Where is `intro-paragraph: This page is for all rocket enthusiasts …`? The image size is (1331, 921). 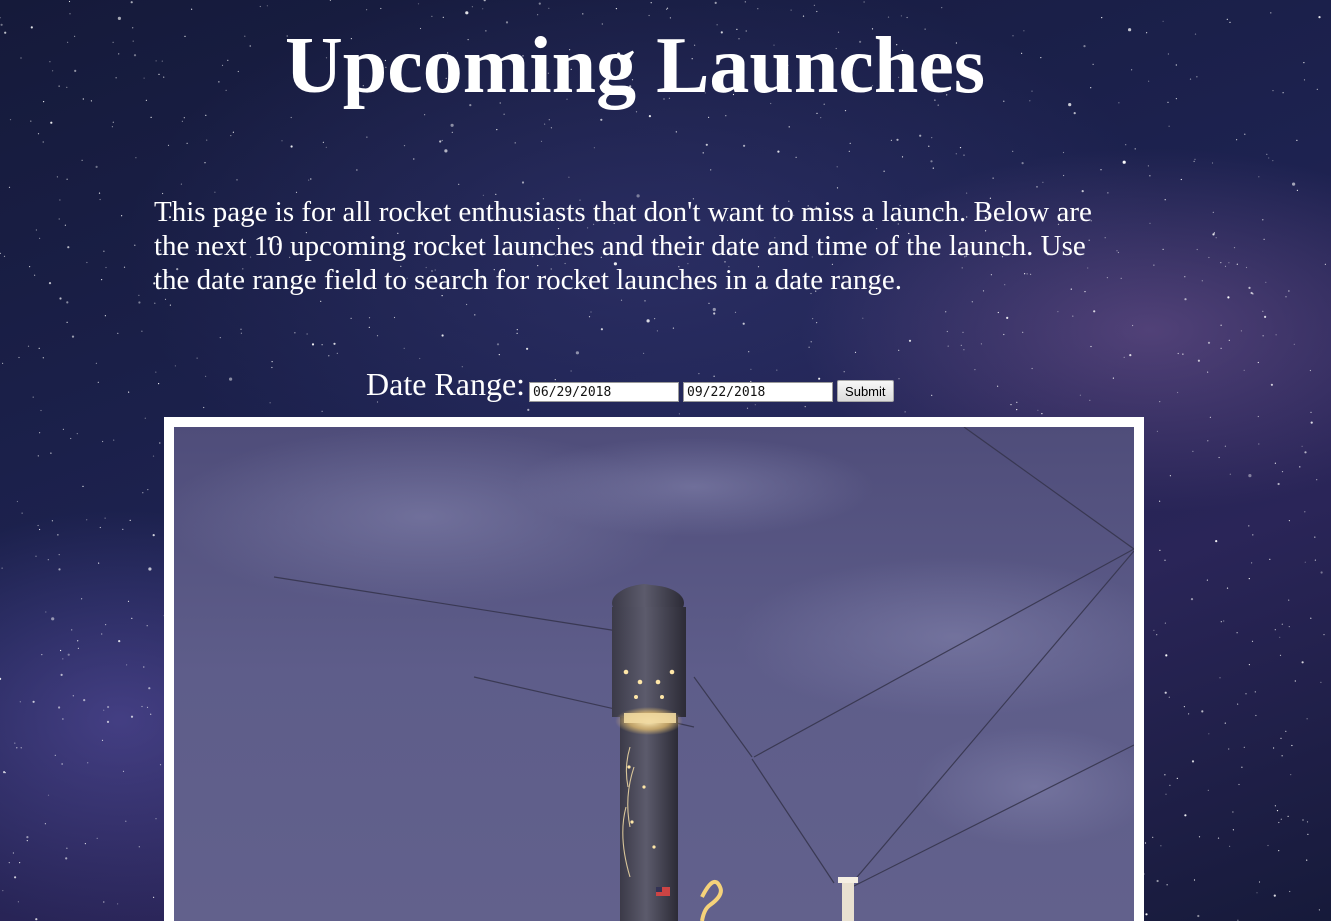 intro-paragraph: This page is for all rocket enthusiasts … is located at coordinates (623, 246).